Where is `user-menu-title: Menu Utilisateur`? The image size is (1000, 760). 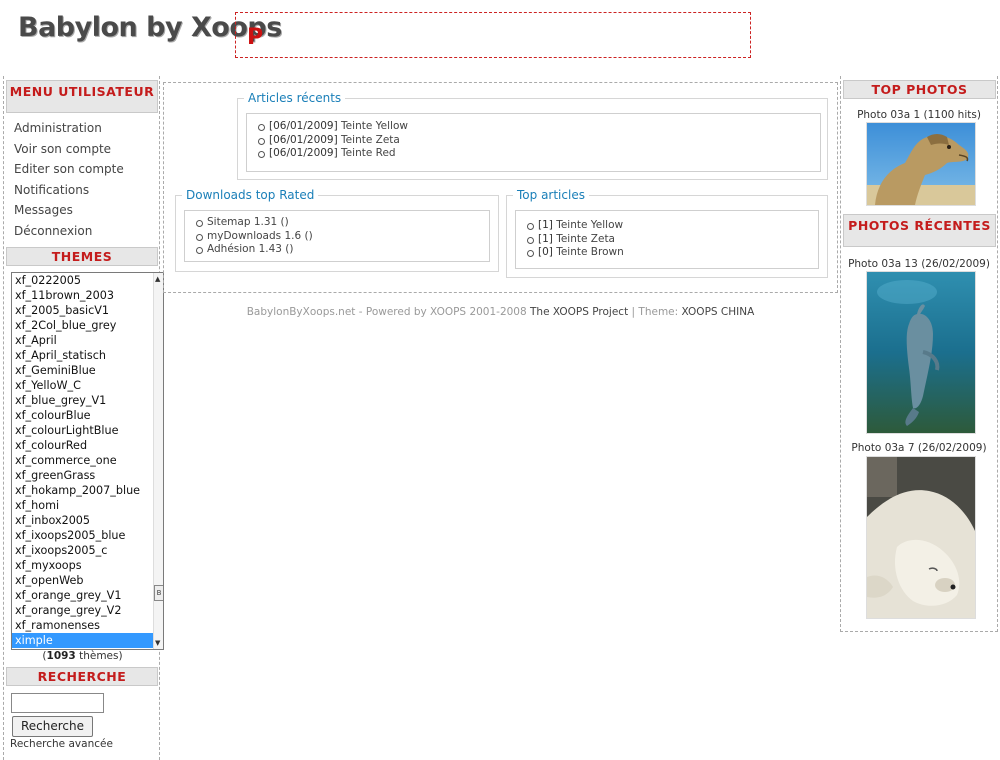
user-menu-title: Menu Utilisateur is located at coordinates (82, 96).